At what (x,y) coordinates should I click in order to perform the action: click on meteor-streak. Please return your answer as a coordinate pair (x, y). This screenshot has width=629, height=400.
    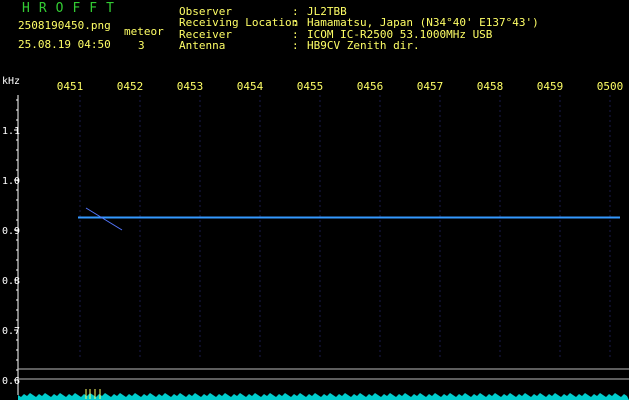
    Looking at the image, I should click on (104, 219).